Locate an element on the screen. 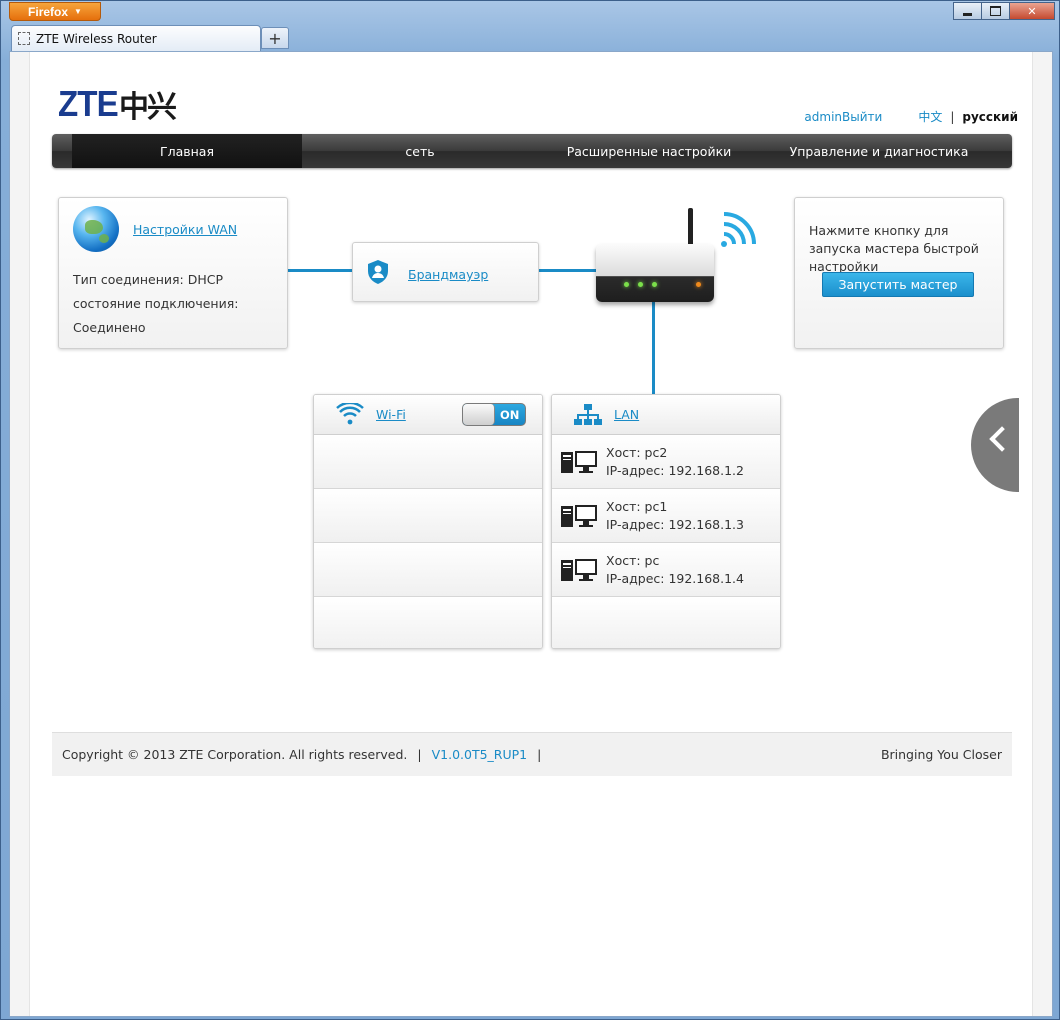 The width and height of the screenshot is (1060, 1020). router-body is located at coordinates (655, 273).